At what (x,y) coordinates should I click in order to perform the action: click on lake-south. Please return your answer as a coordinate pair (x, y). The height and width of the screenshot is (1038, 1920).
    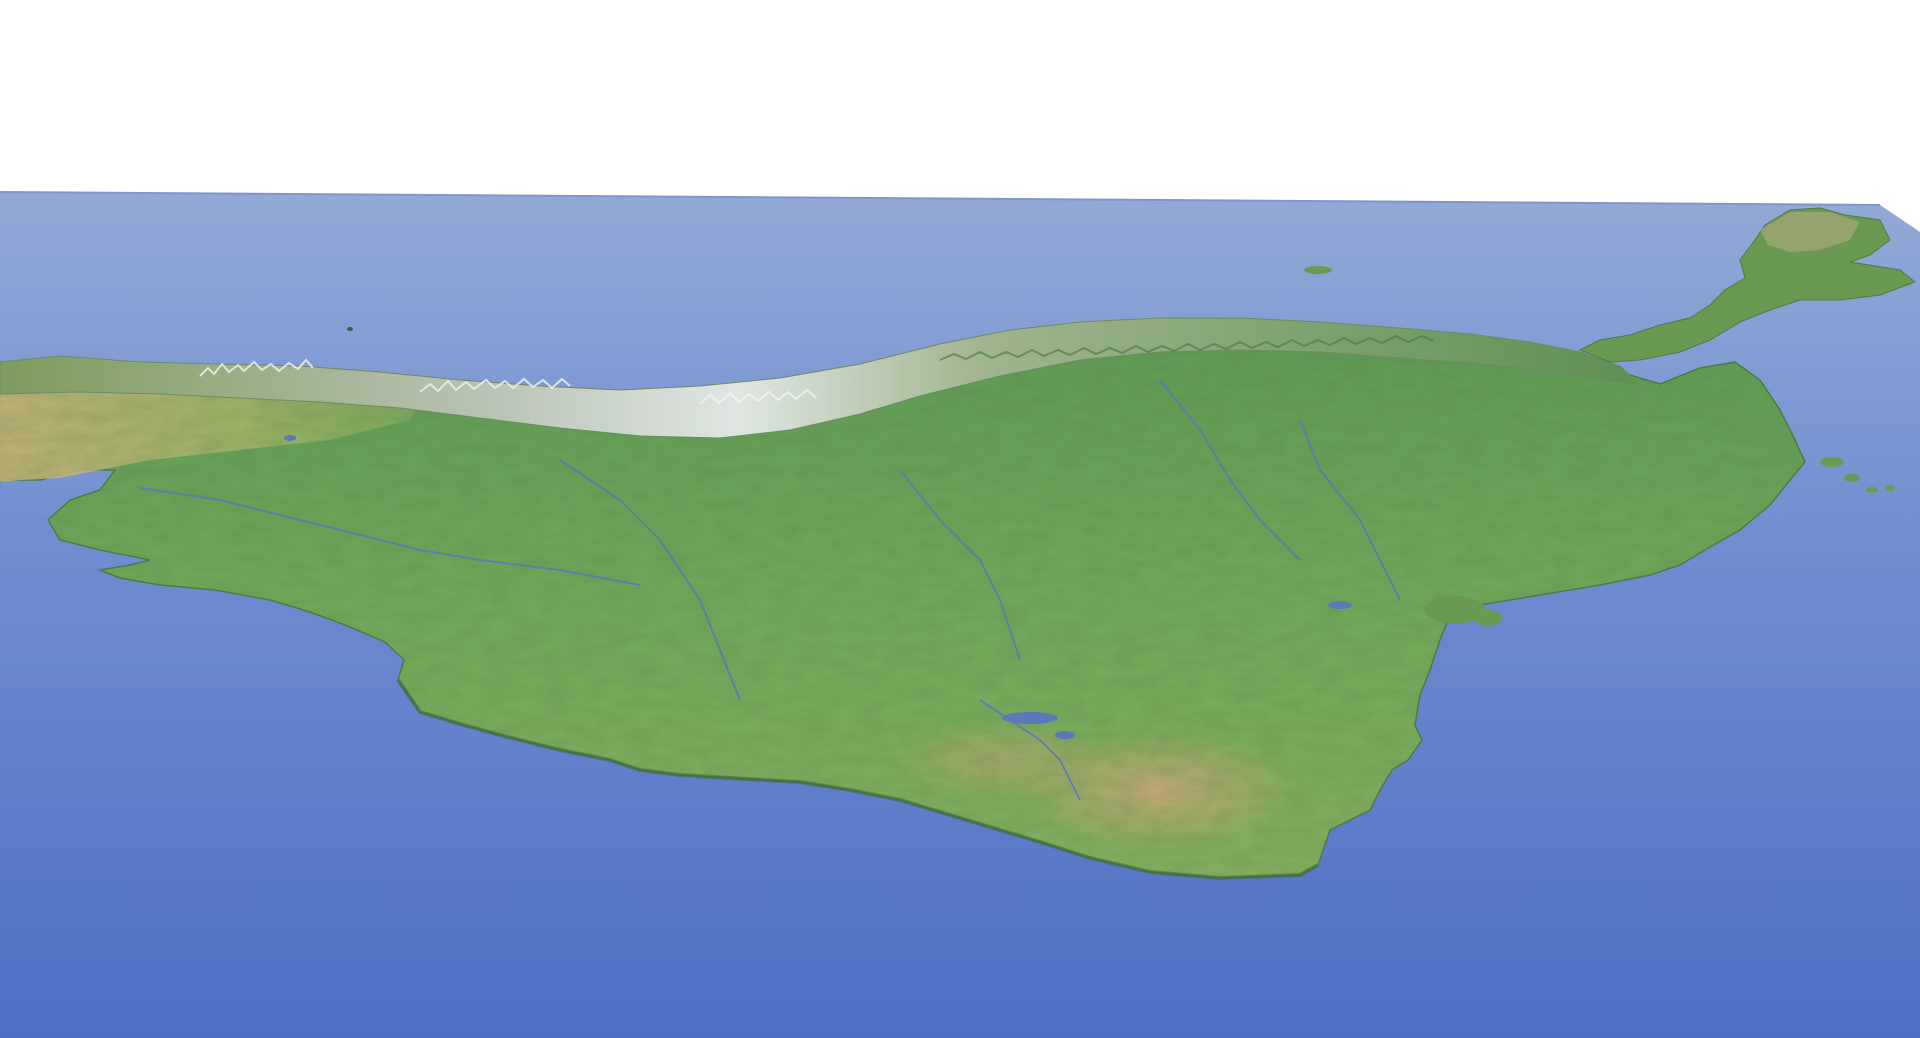
    Looking at the image, I should click on (1030, 718).